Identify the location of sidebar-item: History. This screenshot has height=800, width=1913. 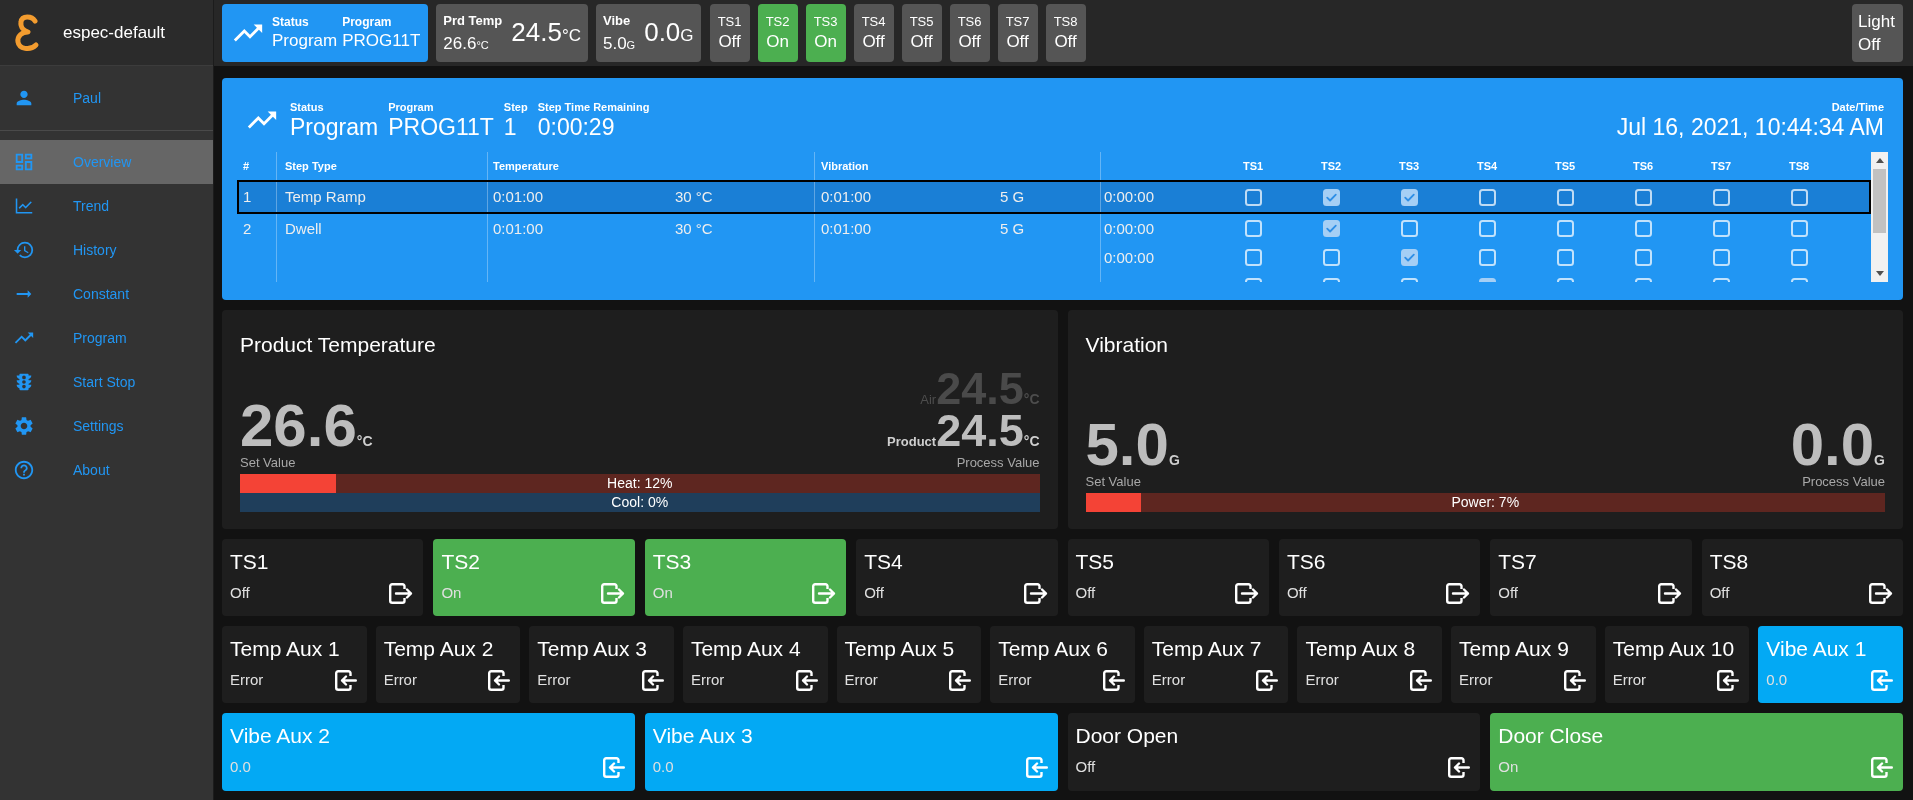
(106, 250).